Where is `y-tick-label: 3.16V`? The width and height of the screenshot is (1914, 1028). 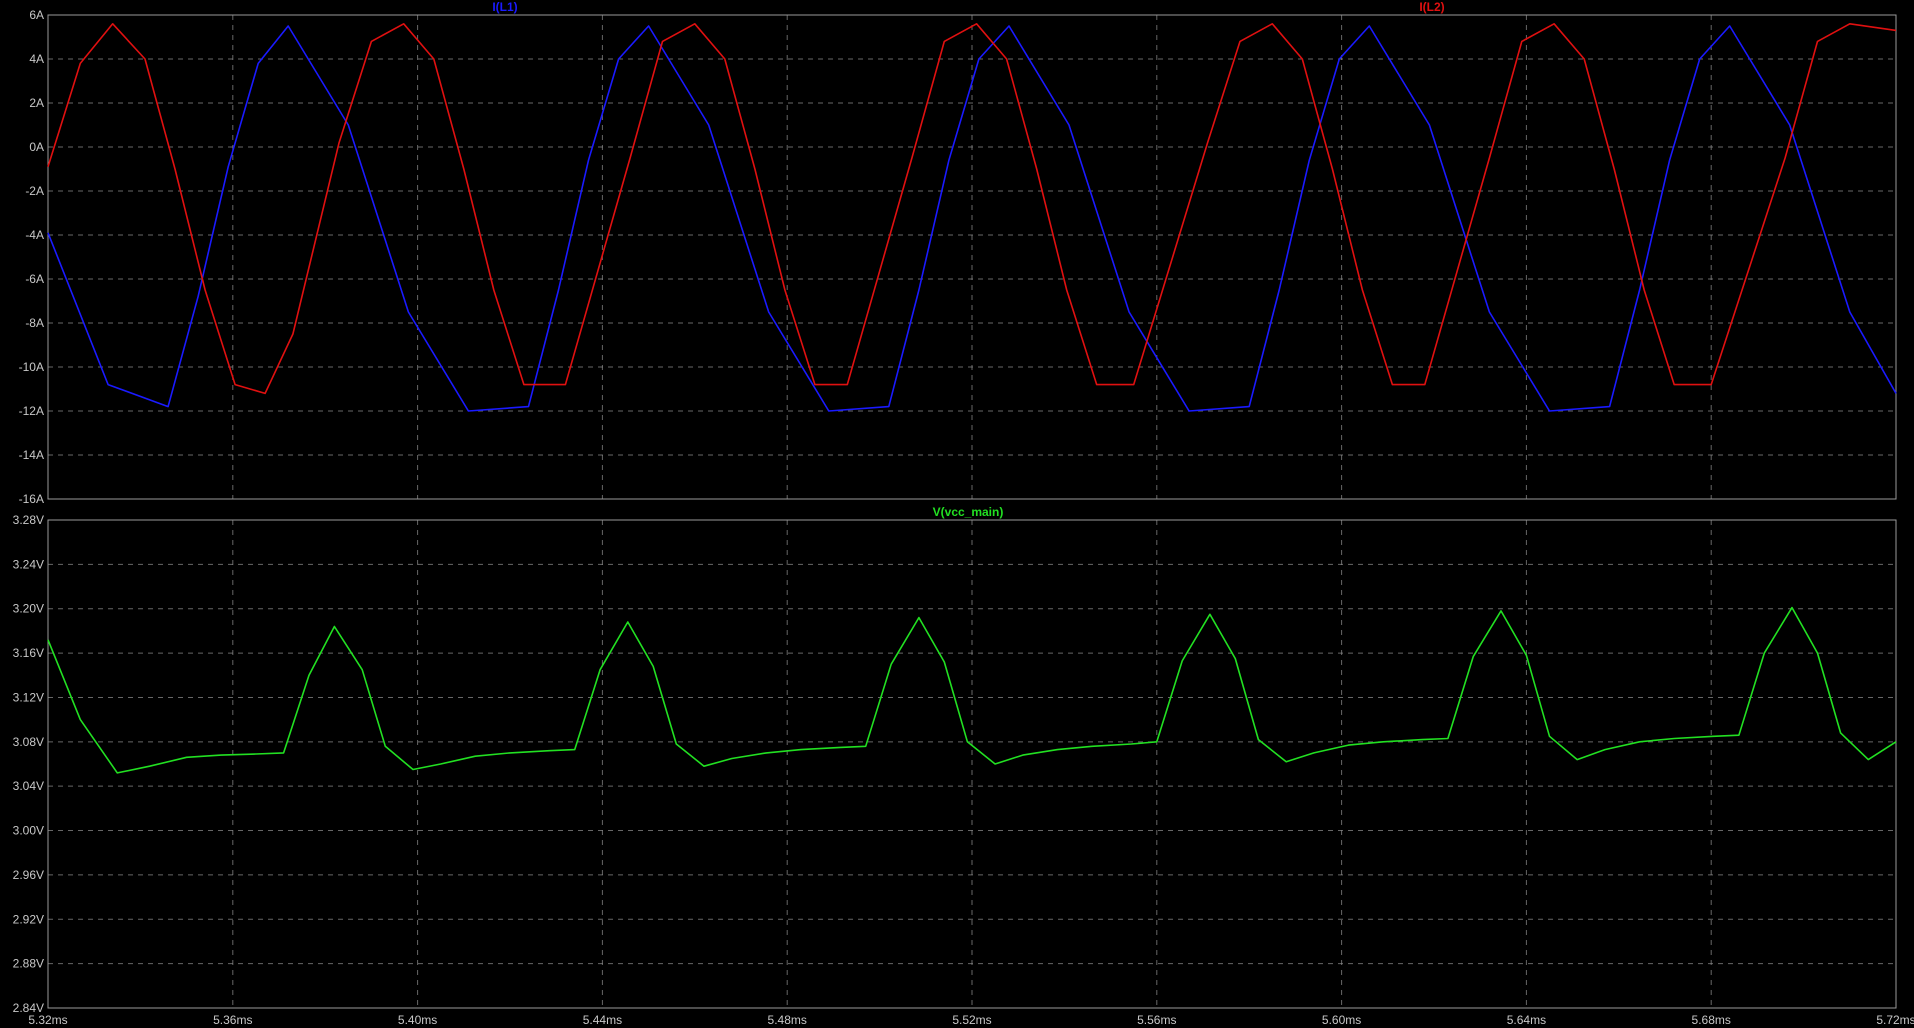 y-tick-label: 3.16V is located at coordinates (28, 653).